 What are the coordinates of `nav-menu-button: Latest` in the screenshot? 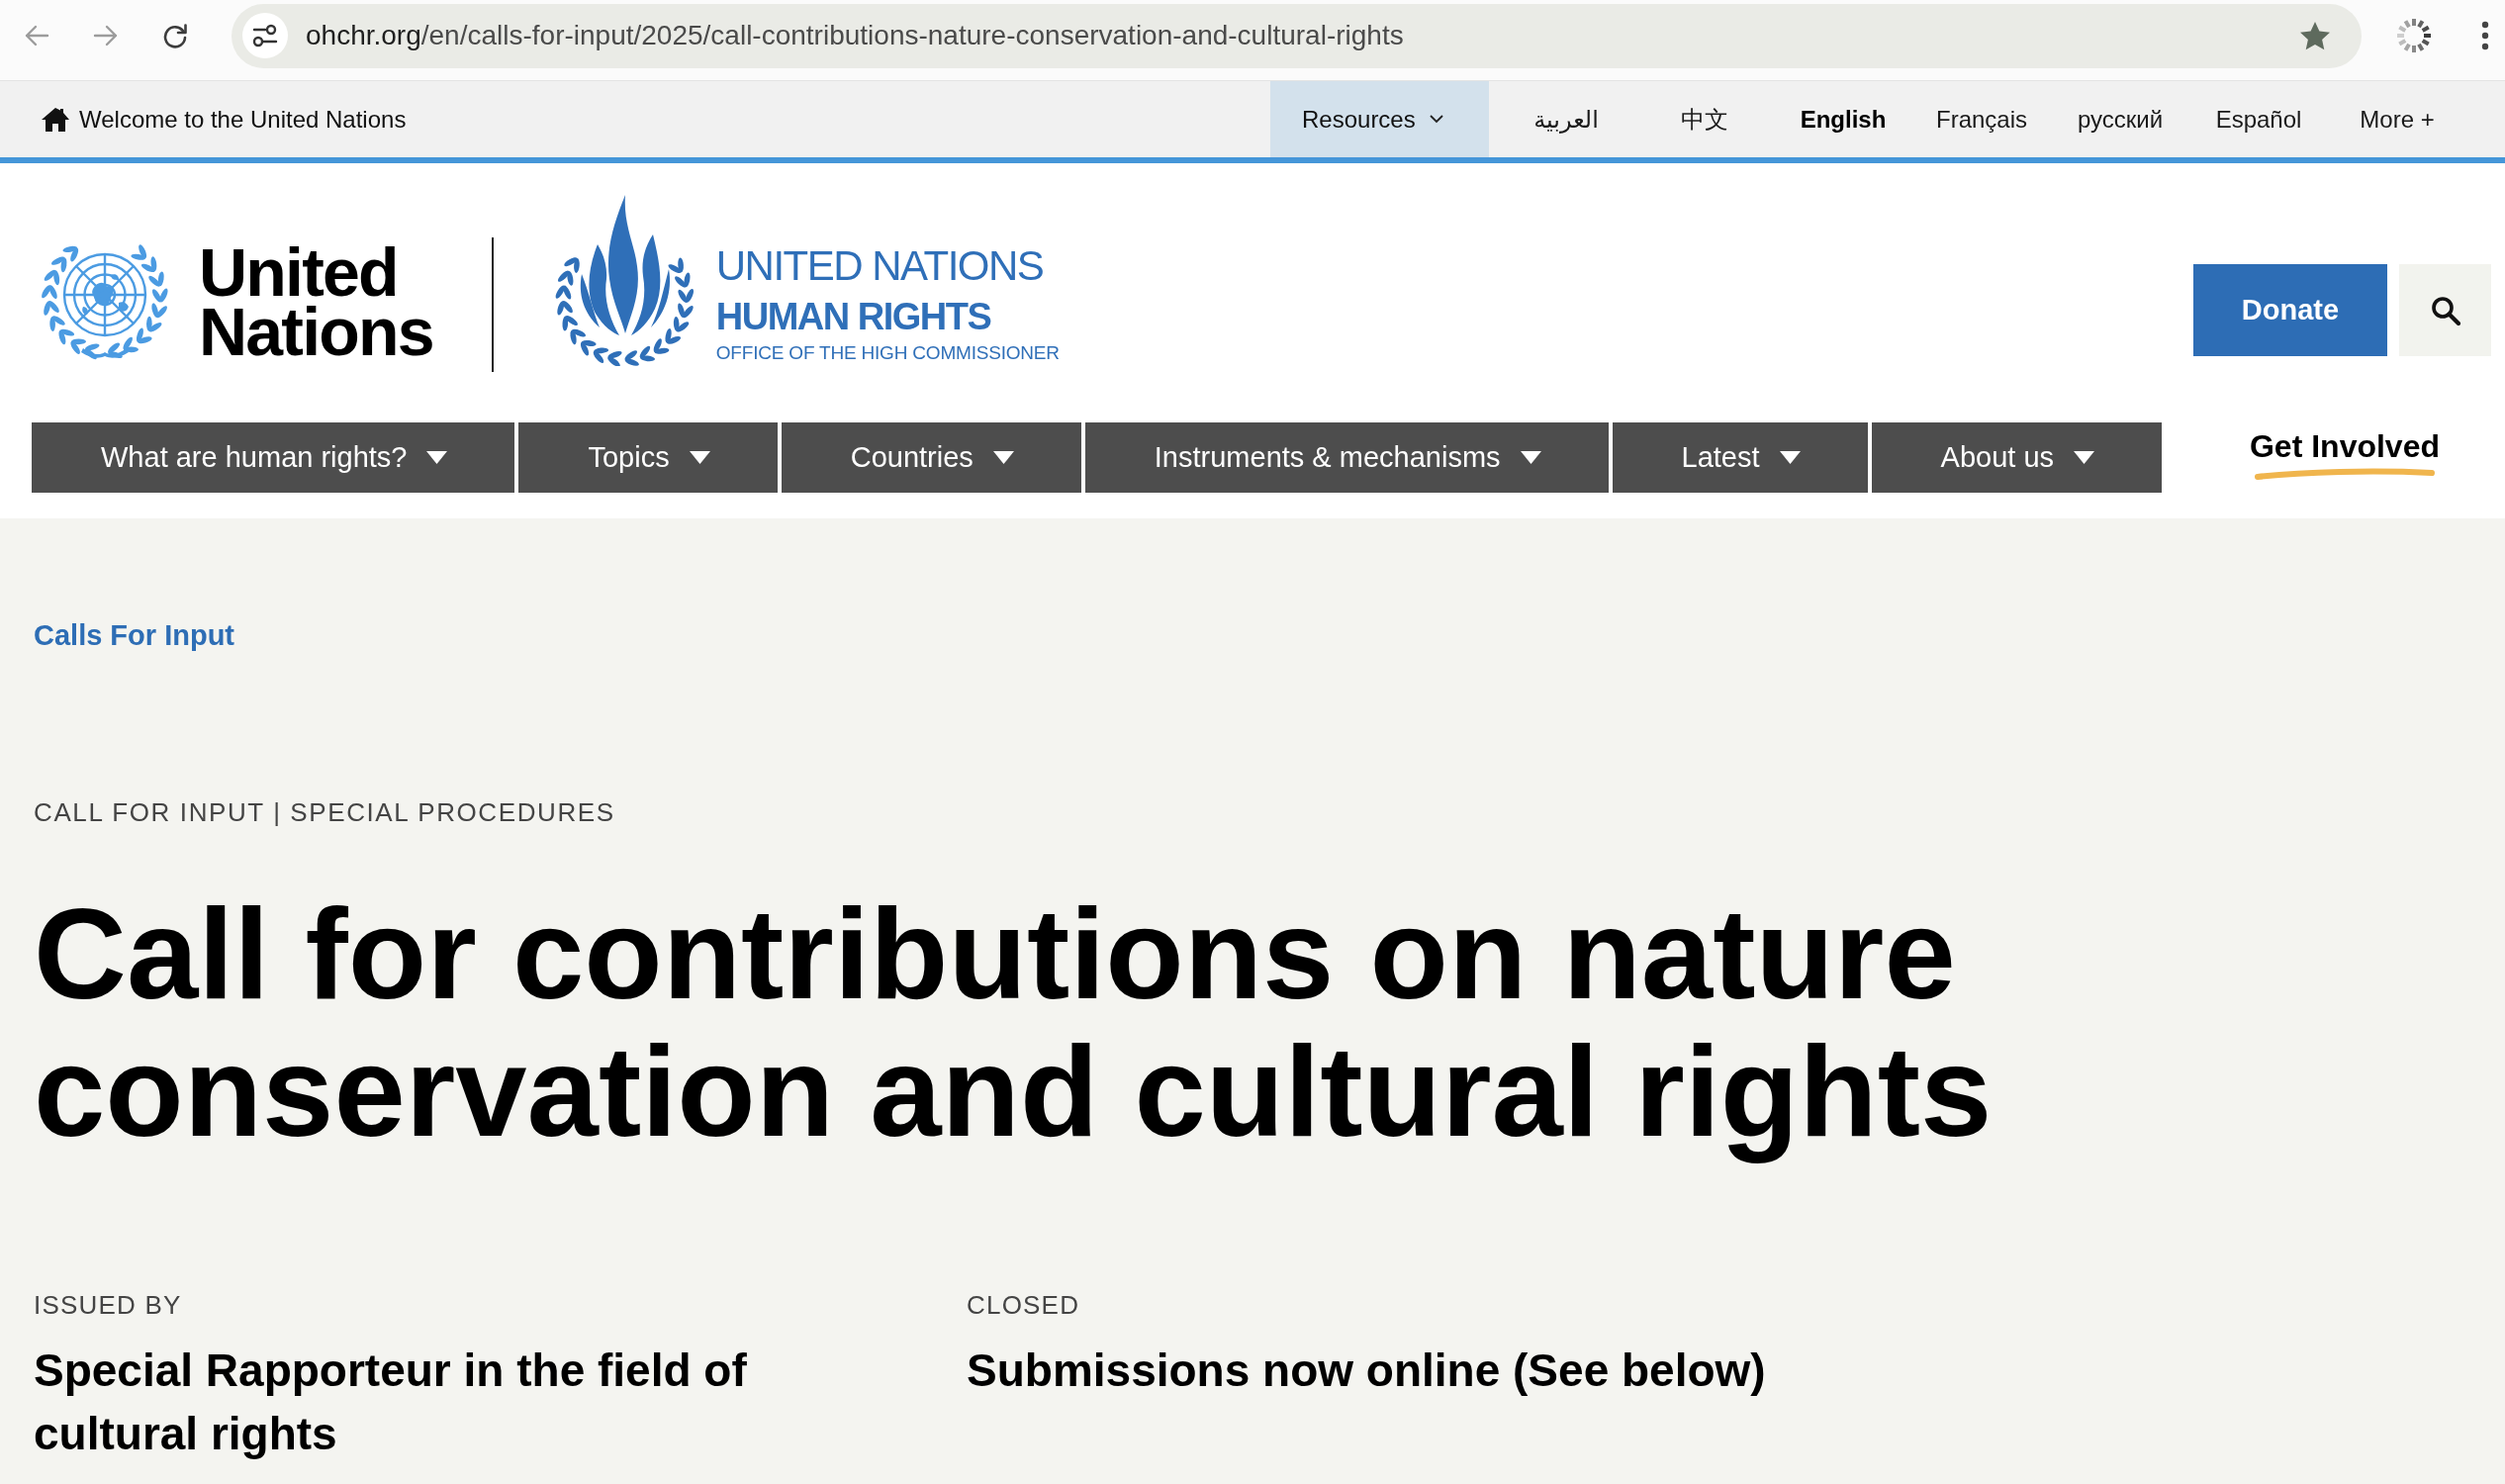 It's located at (1740, 457).